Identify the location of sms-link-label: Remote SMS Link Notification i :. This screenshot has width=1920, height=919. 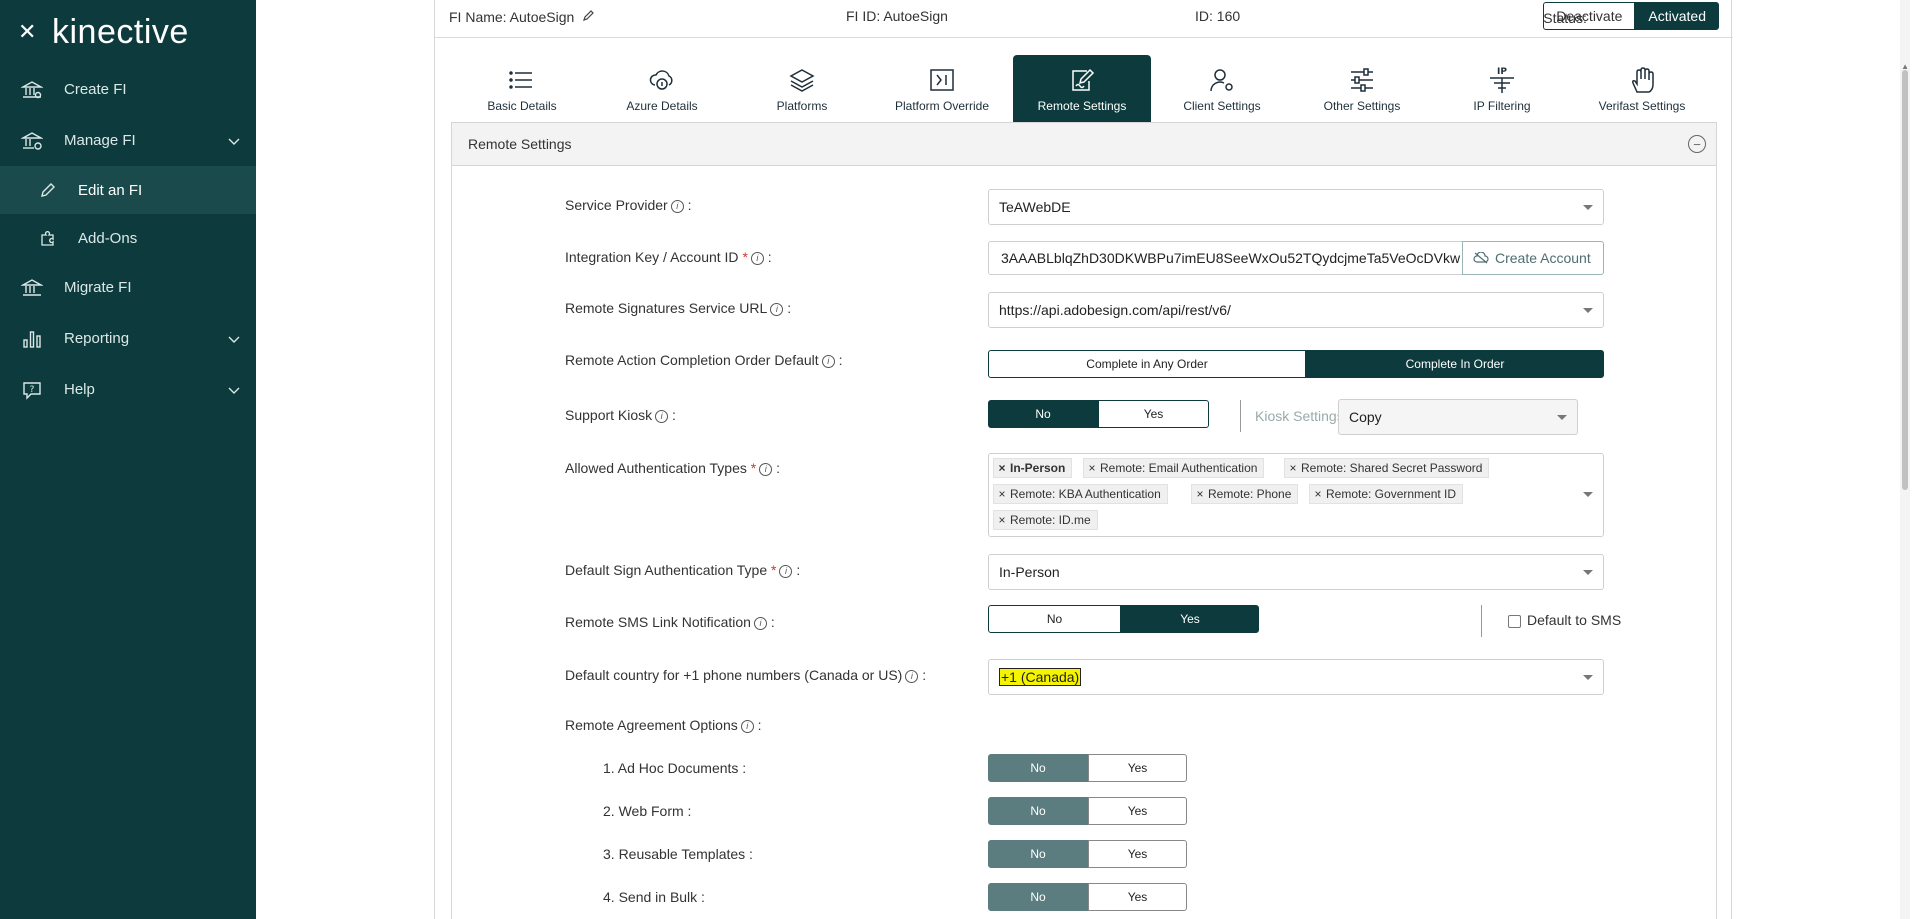
(670, 622).